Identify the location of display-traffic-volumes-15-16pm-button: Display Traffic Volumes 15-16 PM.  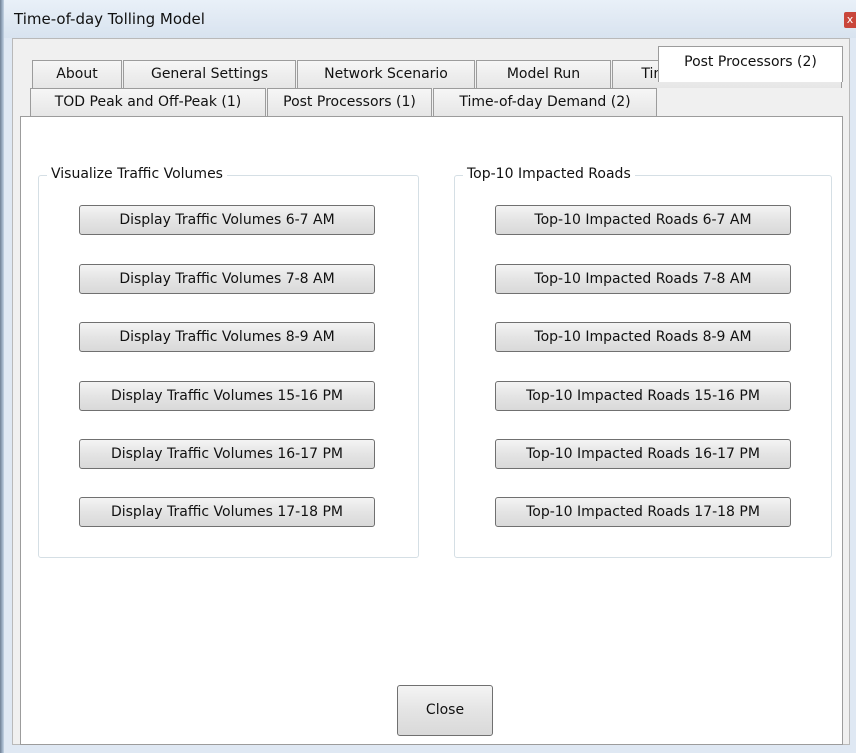
(227, 396).